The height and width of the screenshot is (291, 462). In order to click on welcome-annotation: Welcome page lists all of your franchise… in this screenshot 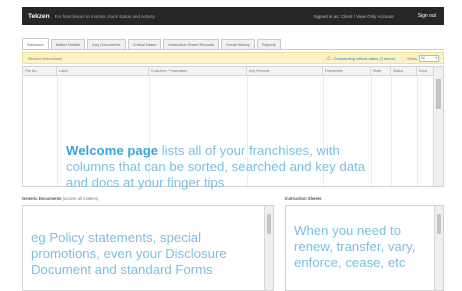, I will do `click(216, 167)`.